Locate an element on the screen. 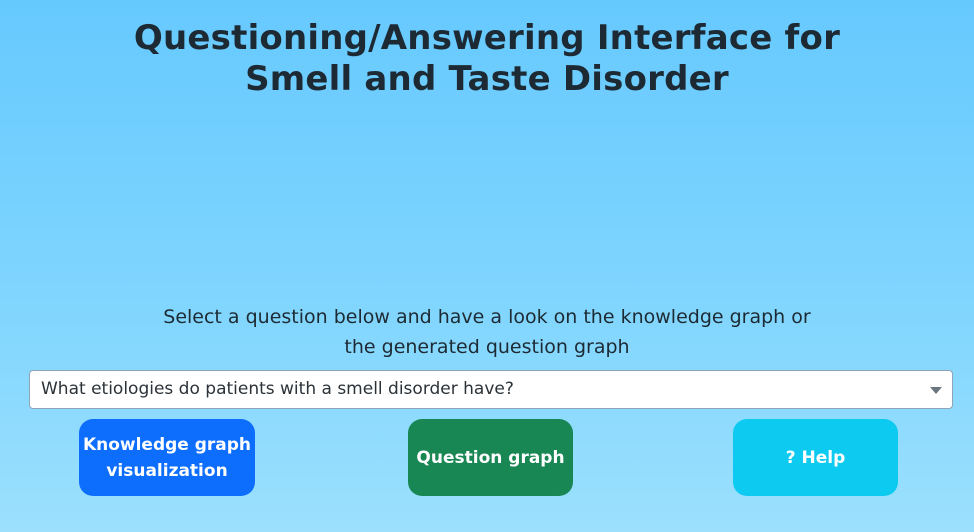 The image size is (974, 532). knowledge-graph-button-label: Knowledge graph visualization is located at coordinates (167, 458).